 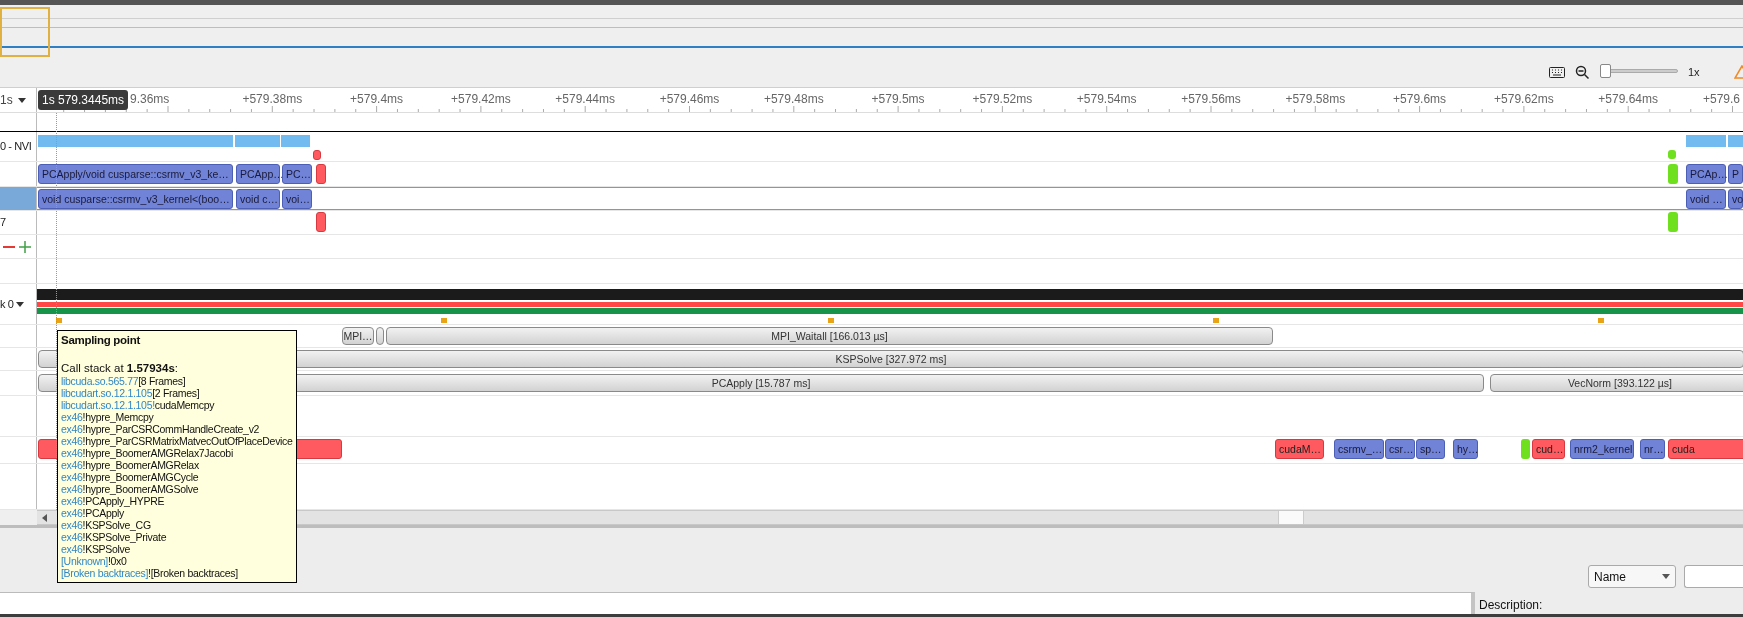 What do you see at coordinates (177, 441) in the screenshot?
I see `stack-frame: ex46!hypre_ParCSRMatrixMatvecOutOfPlaceDevice` at bounding box center [177, 441].